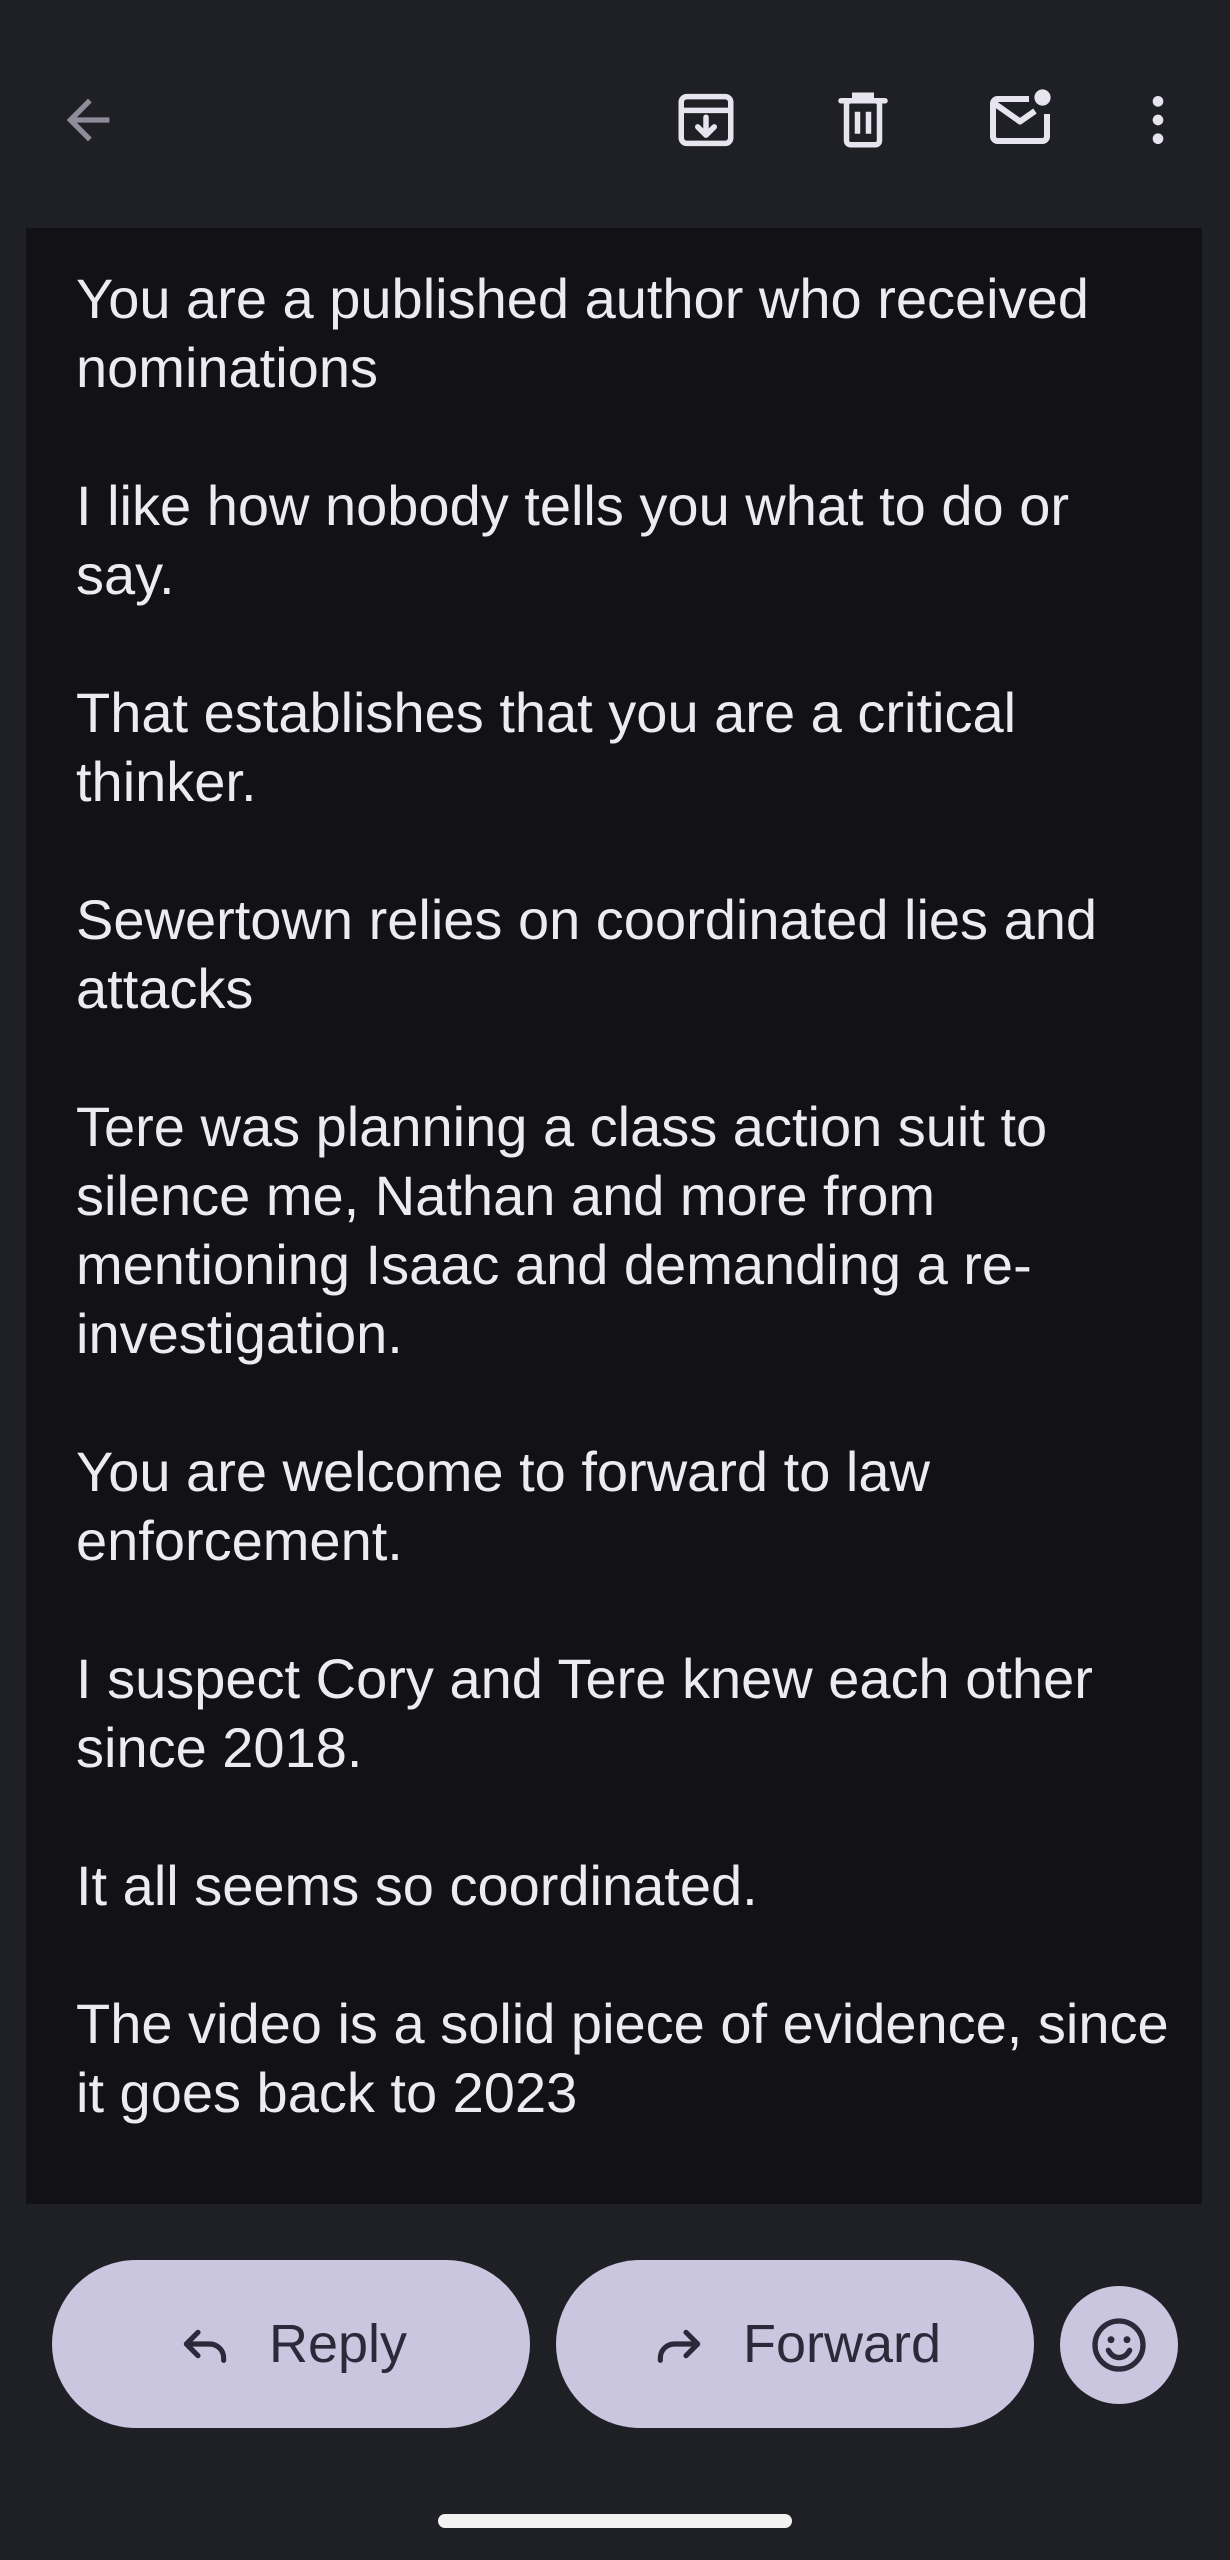 This screenshot has width=1230, height=2560. I want to click on trash-icon, so click(863, 120).